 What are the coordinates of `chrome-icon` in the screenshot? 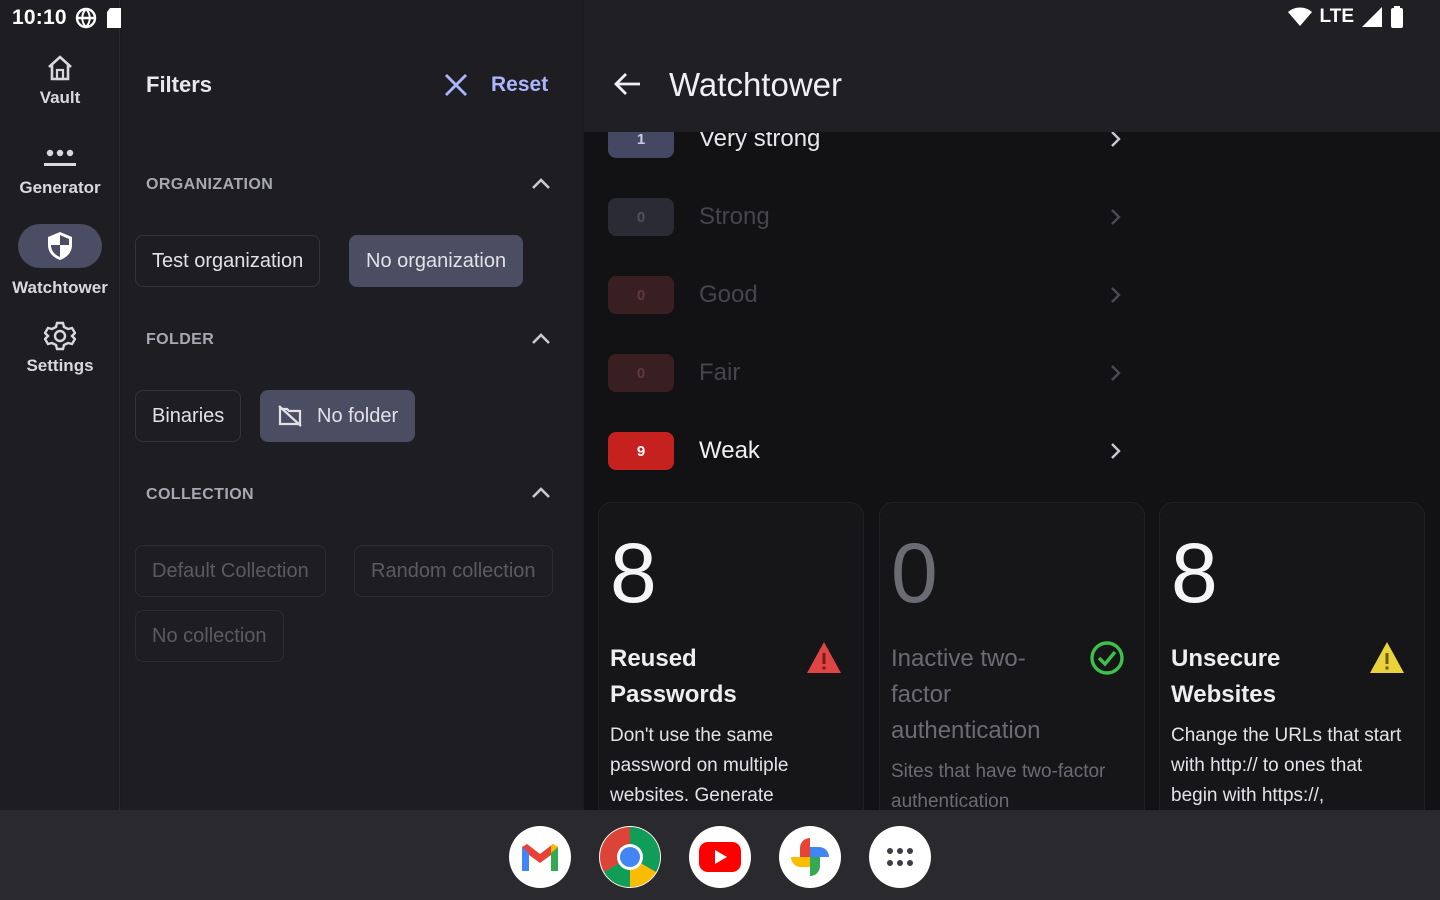 It's located at (630, 857).